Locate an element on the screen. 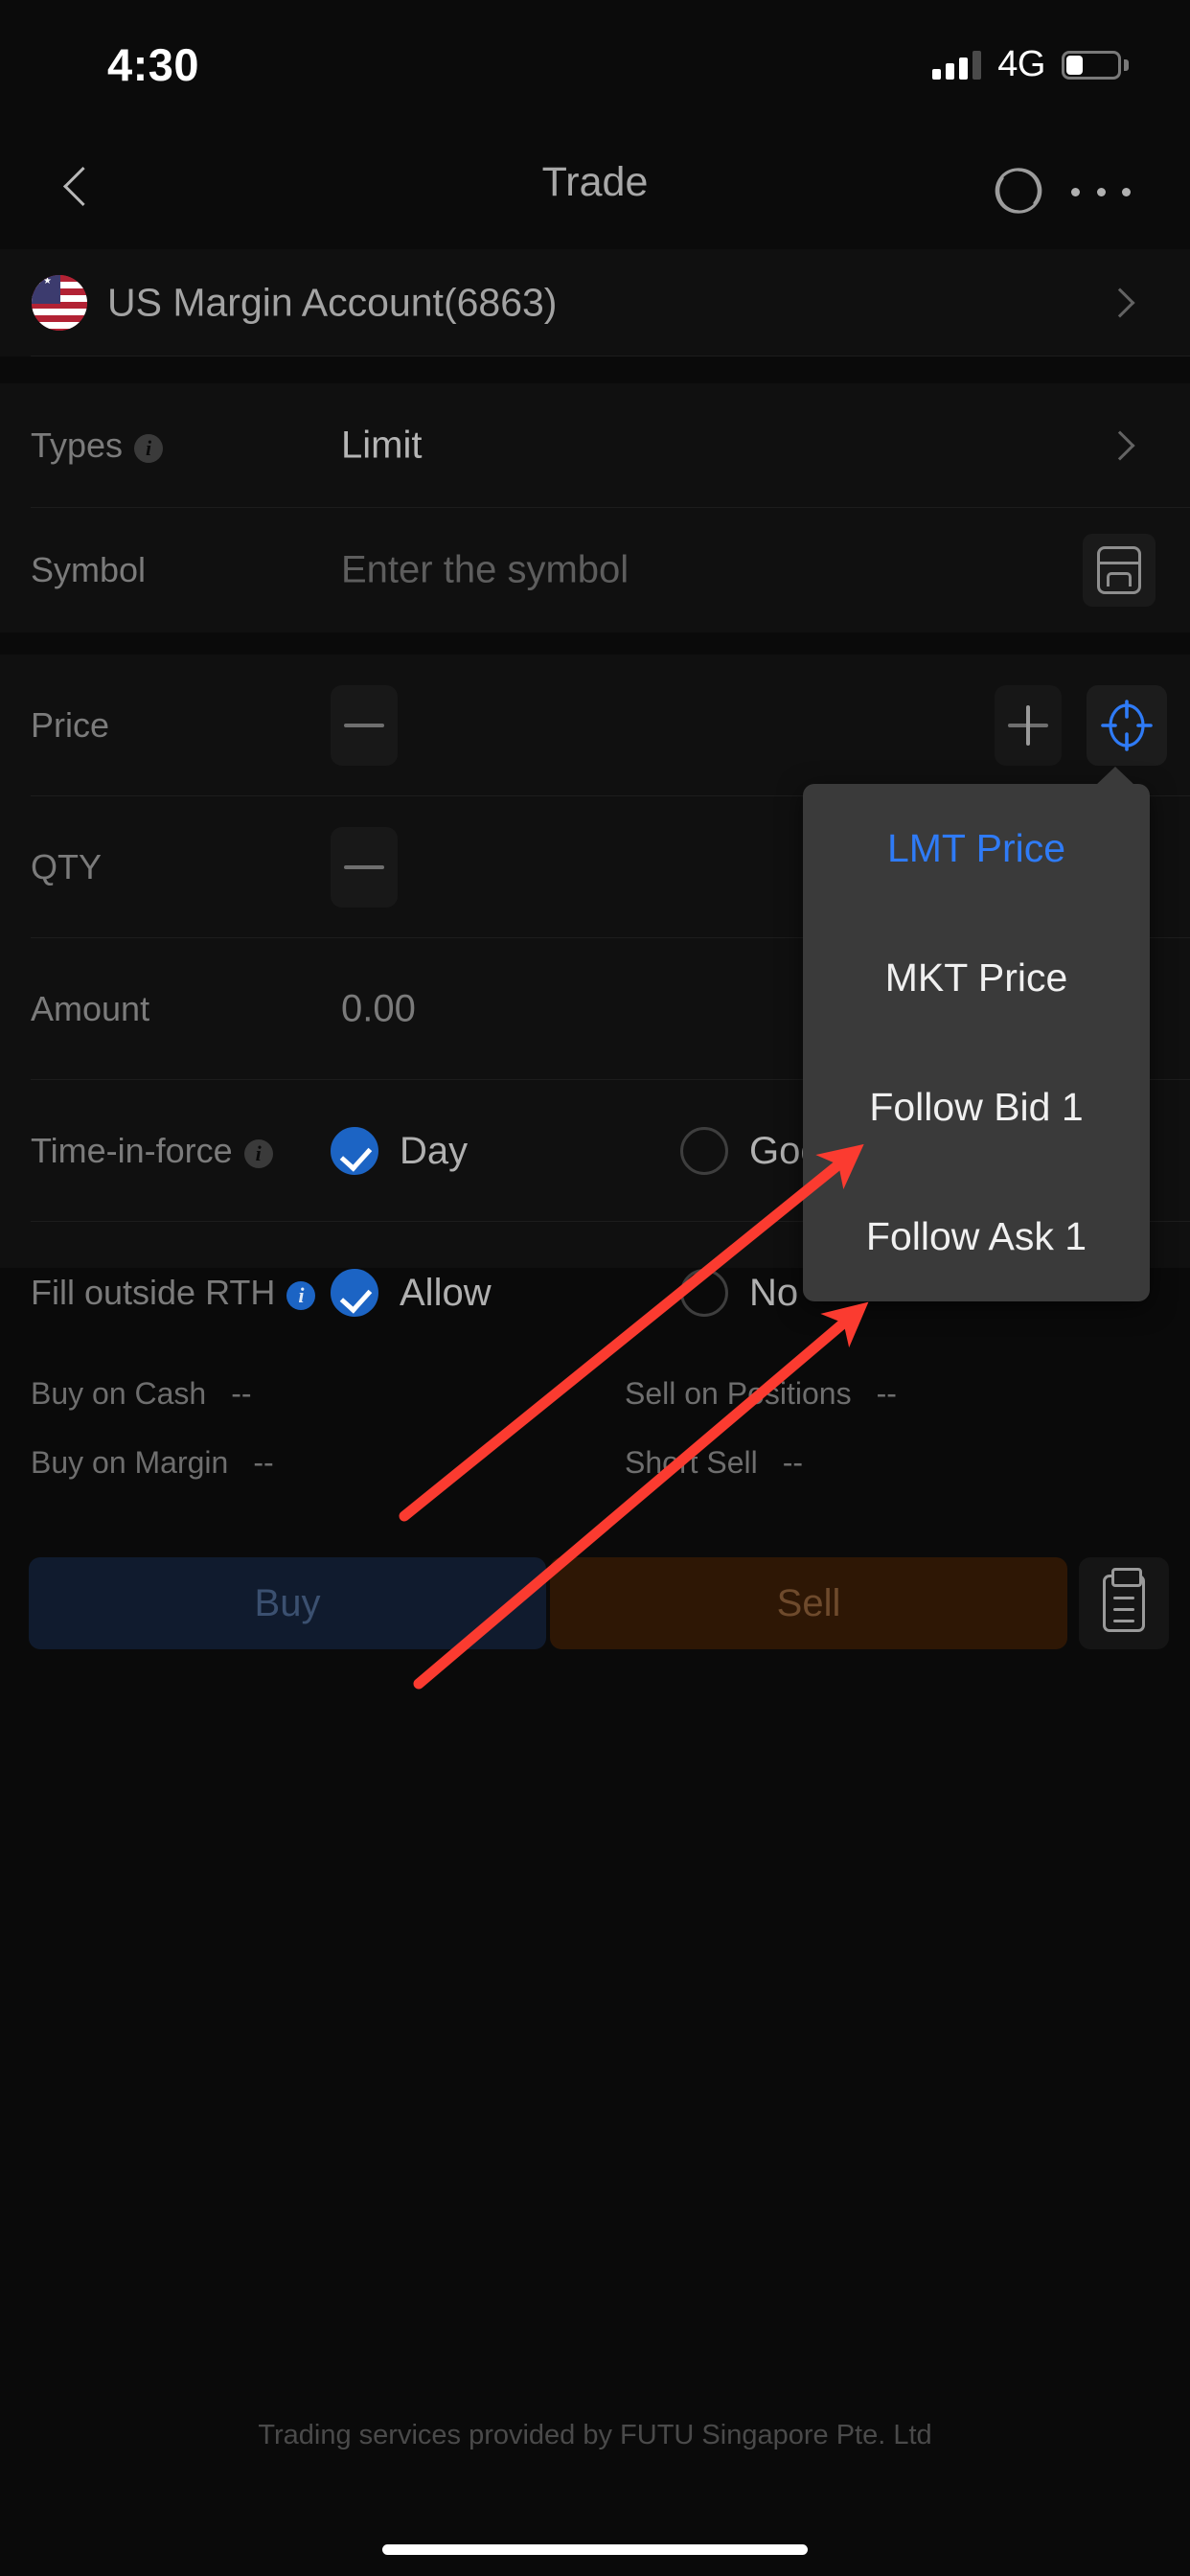  popup-item-follow-ask: Follow Ask 1 is located at coordinates (977, 1236).